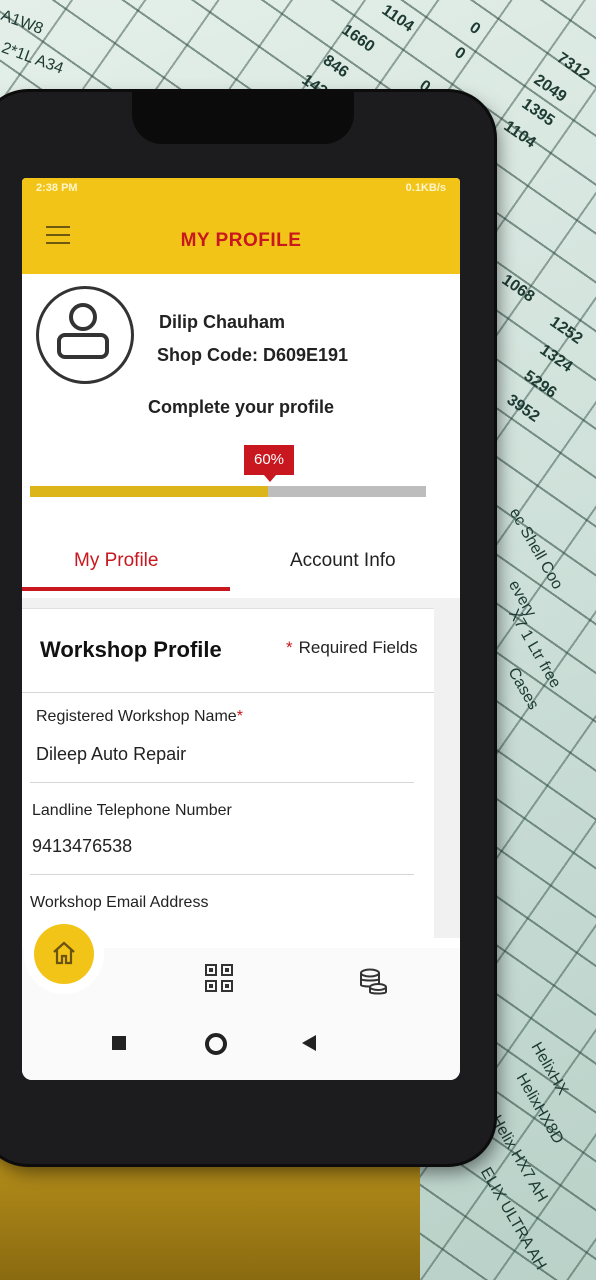 This screenshot has height=1280, width=596. I want to click on user-silhouette-icon, so click(83, 331).